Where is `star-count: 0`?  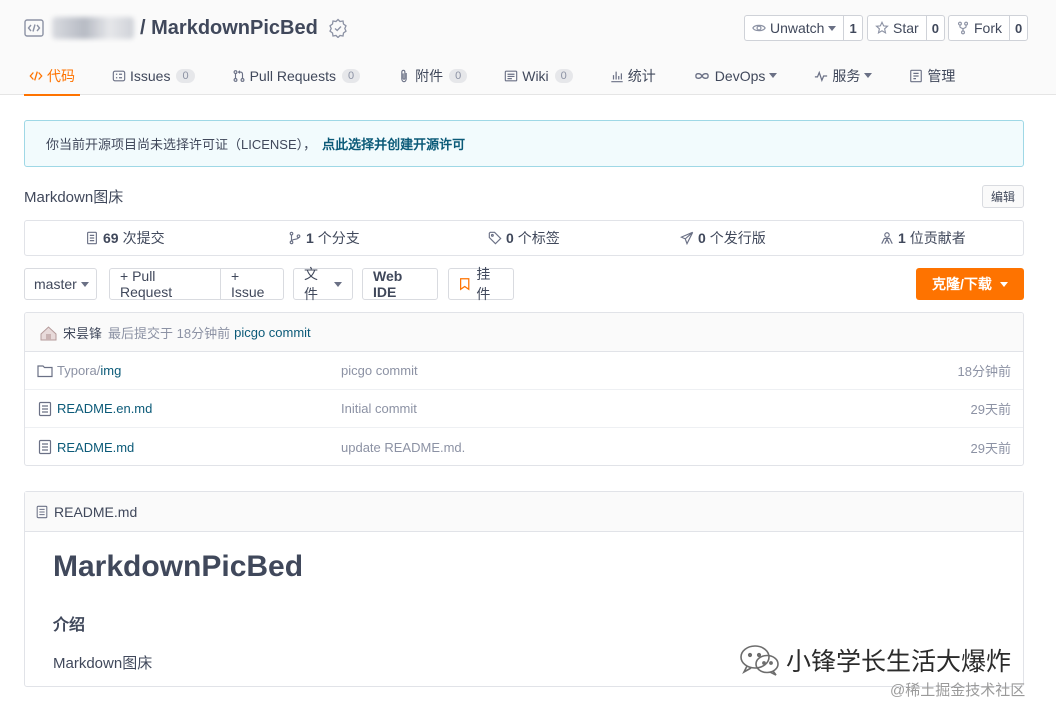 star-count: 0 is located at coordinates (935, 28).